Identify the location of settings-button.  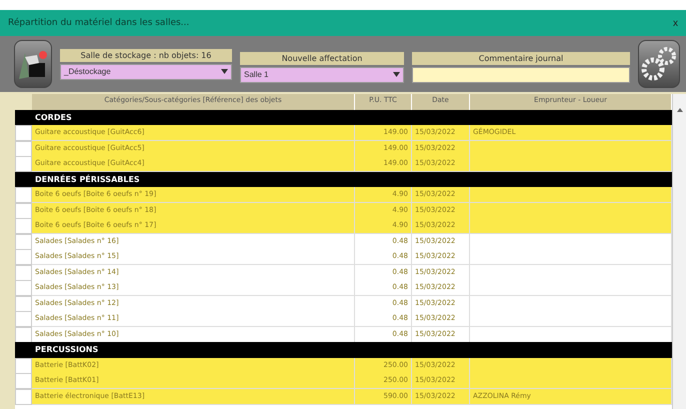
(659, 64).